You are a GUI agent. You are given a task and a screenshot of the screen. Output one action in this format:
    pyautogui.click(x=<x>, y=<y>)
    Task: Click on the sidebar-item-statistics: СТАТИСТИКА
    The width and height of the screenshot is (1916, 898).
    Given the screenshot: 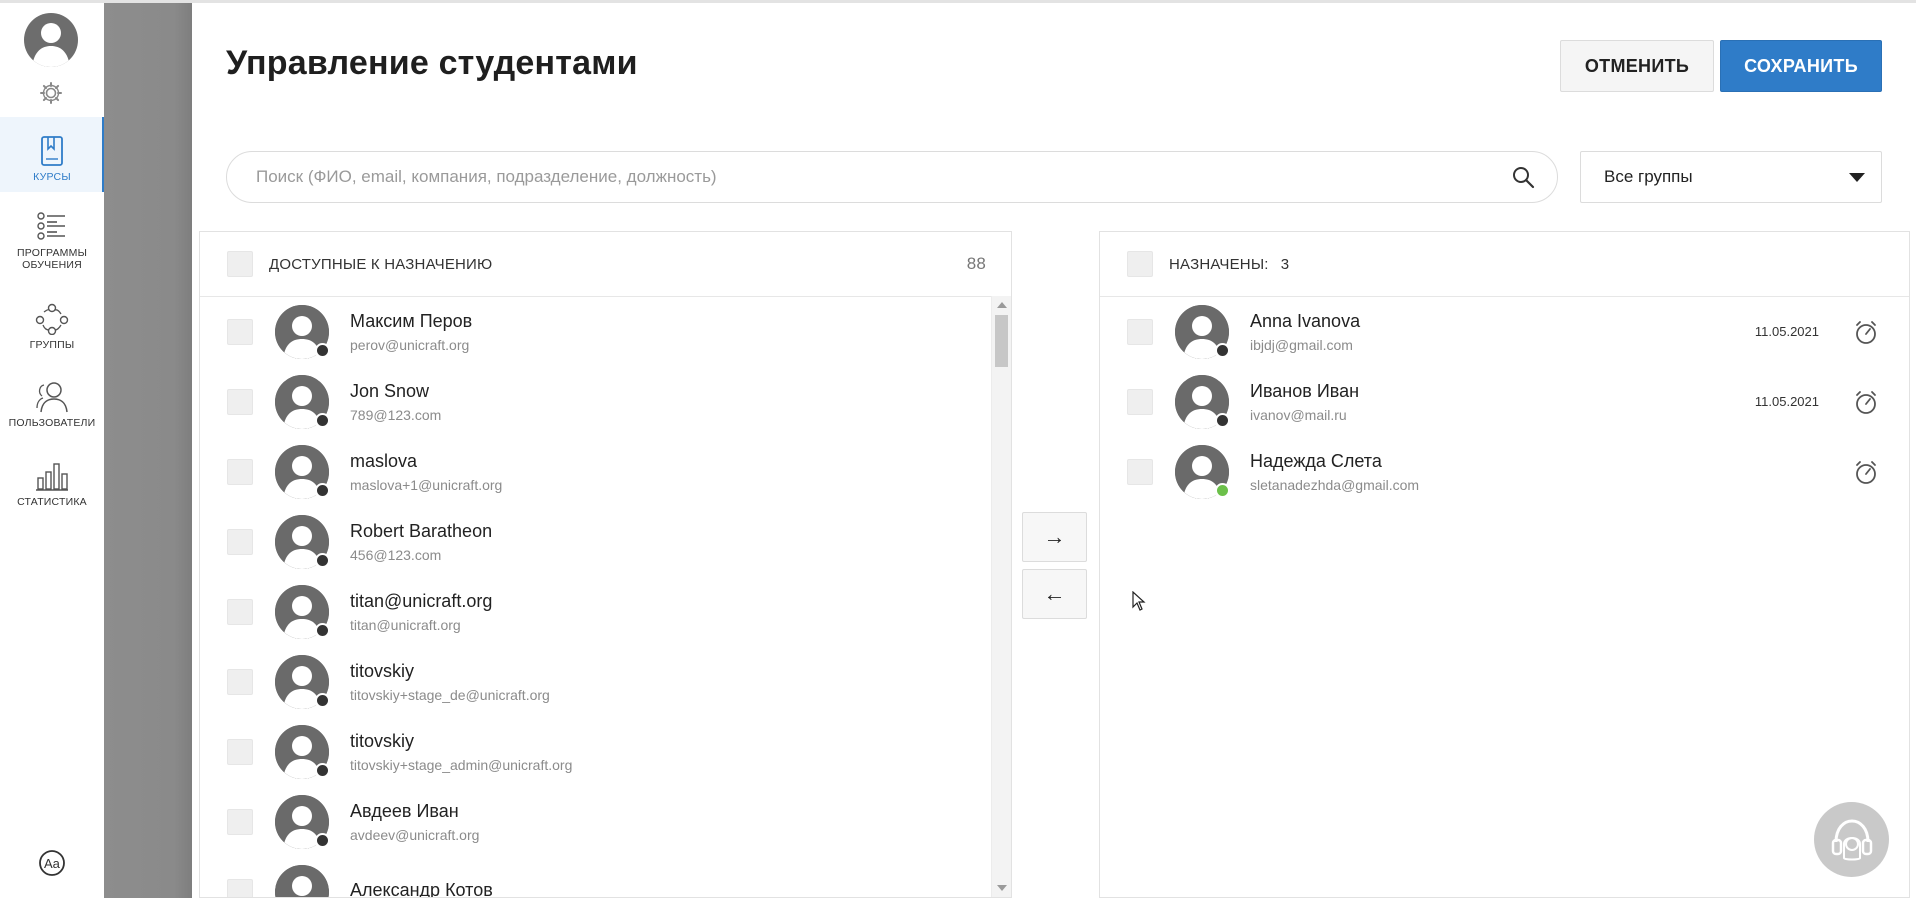 What is the action you would take?
    pyautogui.click(x=52, y=484)
    